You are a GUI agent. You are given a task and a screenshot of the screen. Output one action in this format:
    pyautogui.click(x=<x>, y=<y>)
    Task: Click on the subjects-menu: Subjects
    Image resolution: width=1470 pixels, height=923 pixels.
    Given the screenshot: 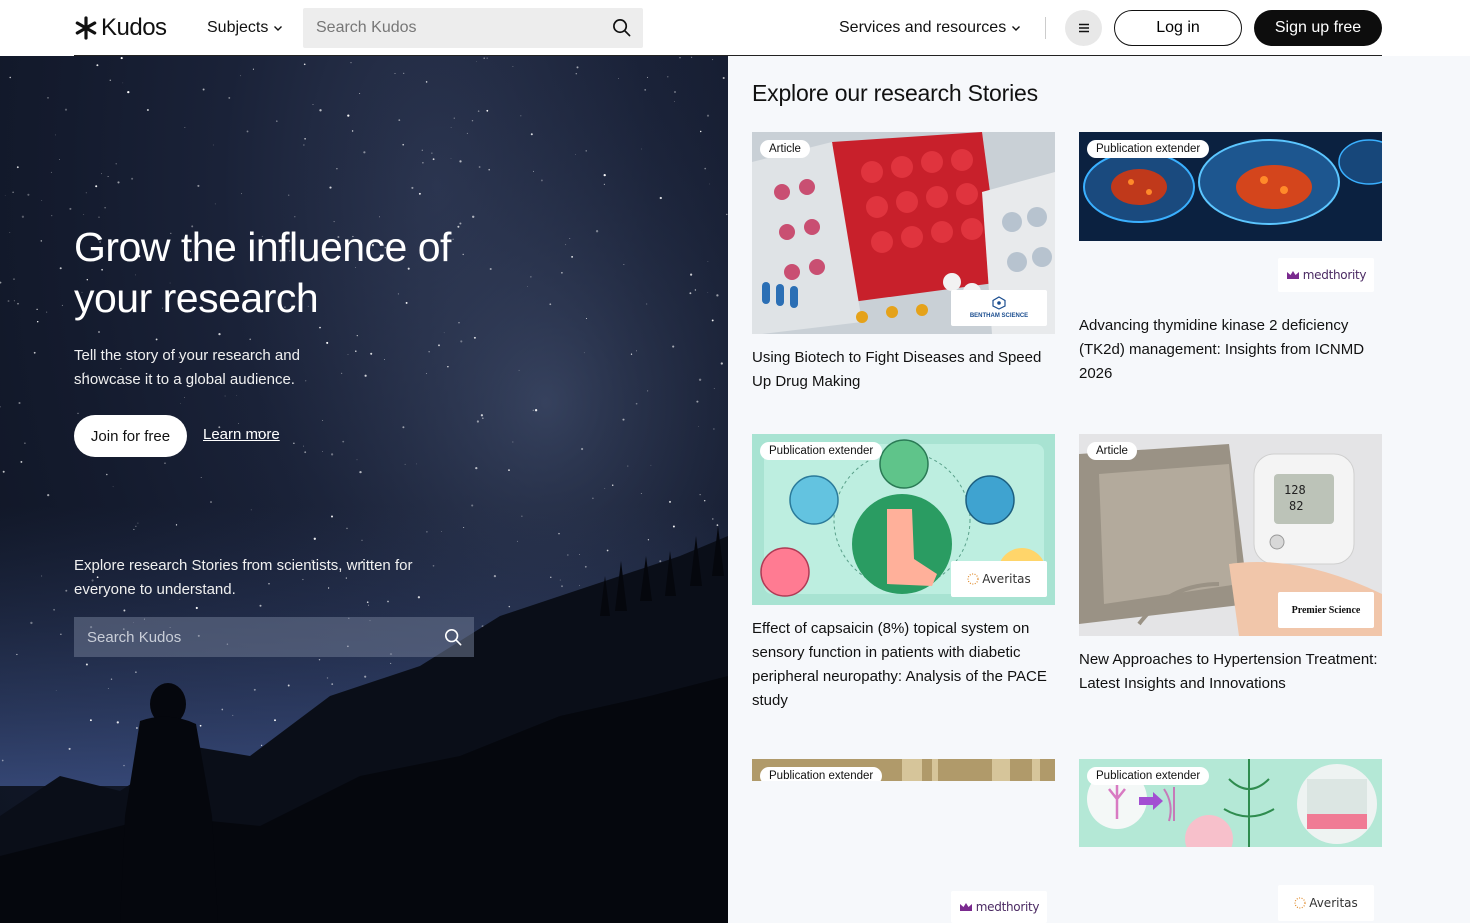 What is the action you would take?
    pyautogui.click(x=245, y=28)
    